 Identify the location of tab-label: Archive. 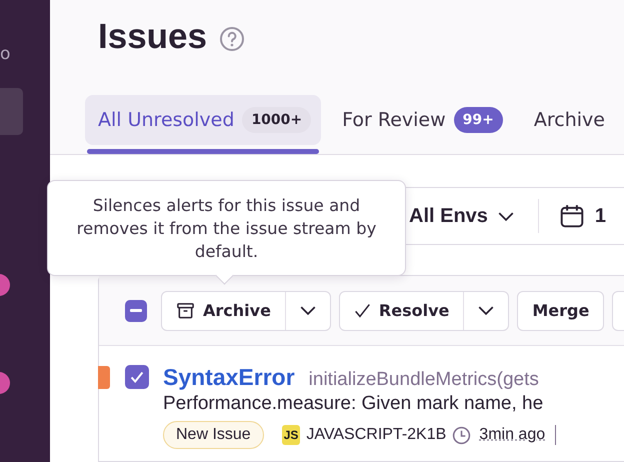
(569, 120).